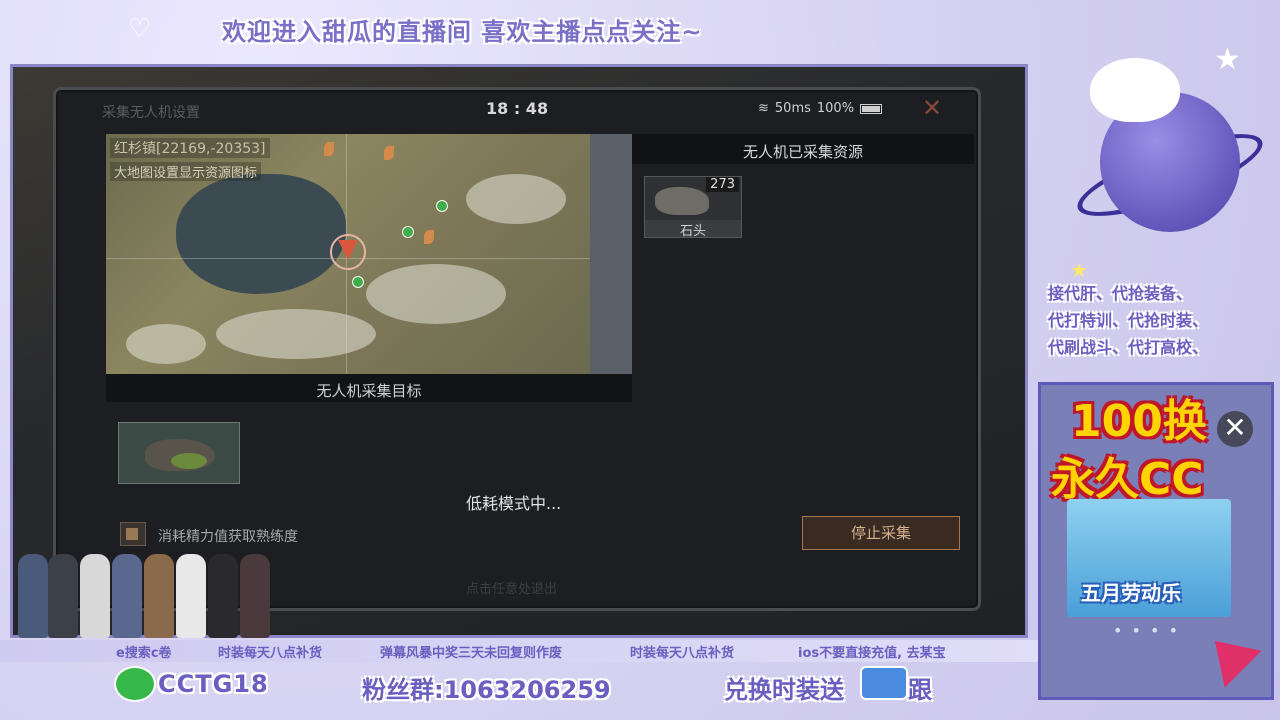 The height and width of the screenshot is (720, 1280). What do you see at coordinates (784, 690) in the screenshot?
I see `exchange-text: 兑换时装送` at bounding box center [784, 690].